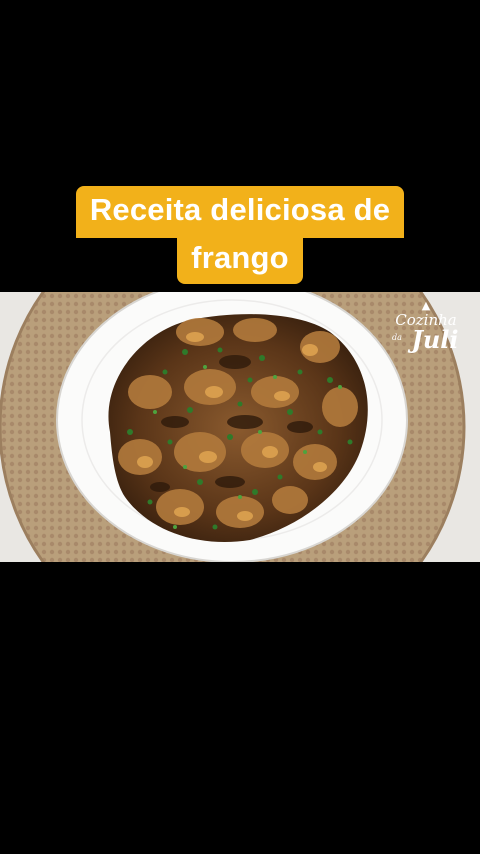 The image size is (480, 854). Describe the element at coordinates (435, 339) in the screenshot. I see `watermark-line-3: Juli` at that location.